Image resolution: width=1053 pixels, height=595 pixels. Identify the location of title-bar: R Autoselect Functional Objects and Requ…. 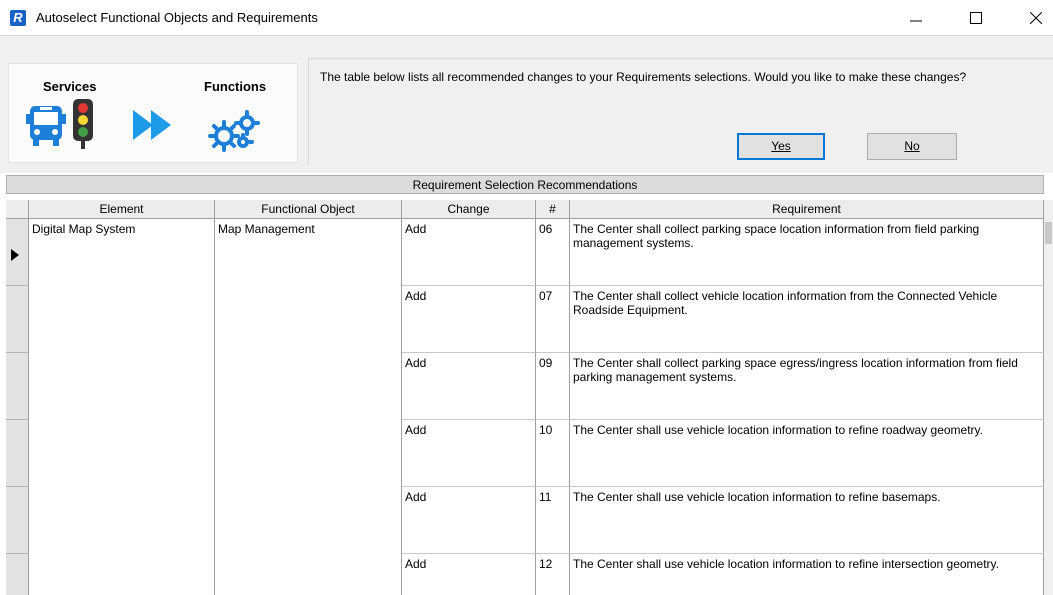
(526, 18).